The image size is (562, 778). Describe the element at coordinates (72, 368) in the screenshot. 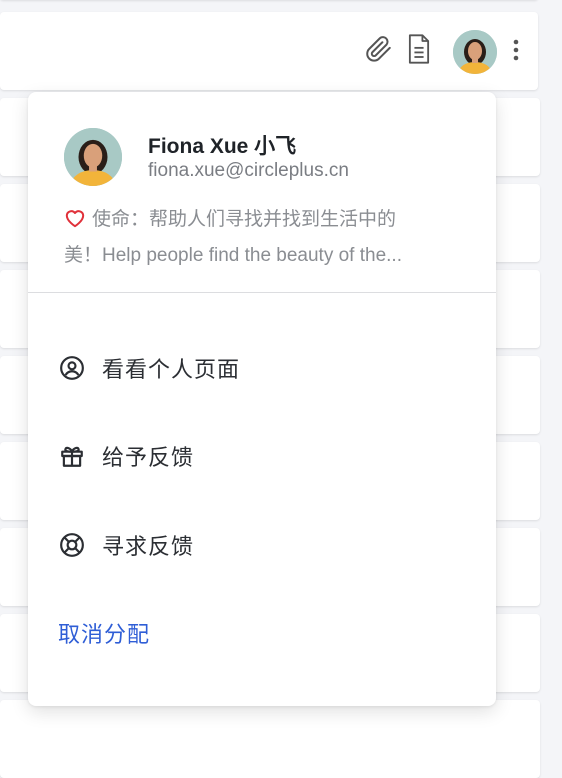

I see `user-circle-icon` at that location.